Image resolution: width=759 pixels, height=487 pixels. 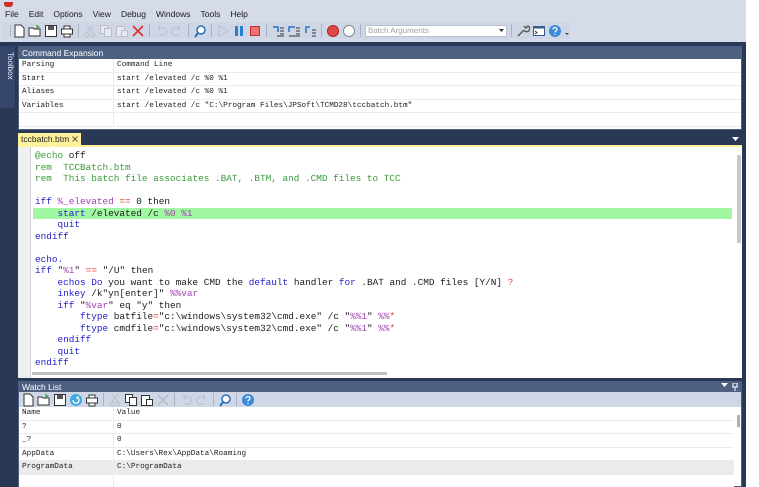 What do you see at coordinates (239, 14) in the screenshot?
I see `menu-item: Help` at bounding box center [239, 14].